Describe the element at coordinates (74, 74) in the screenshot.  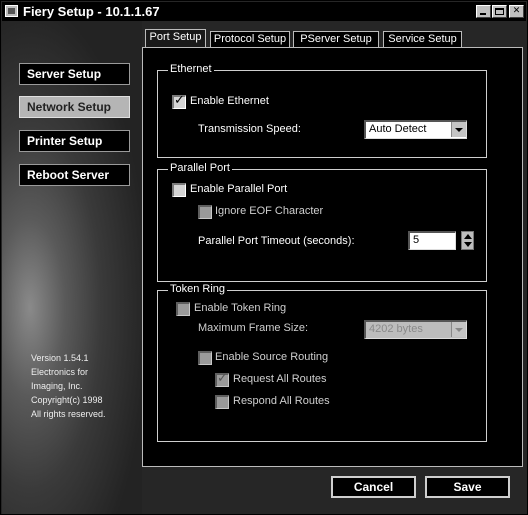
I see `sidebar-item-server-setup: Server Setup` at that location.